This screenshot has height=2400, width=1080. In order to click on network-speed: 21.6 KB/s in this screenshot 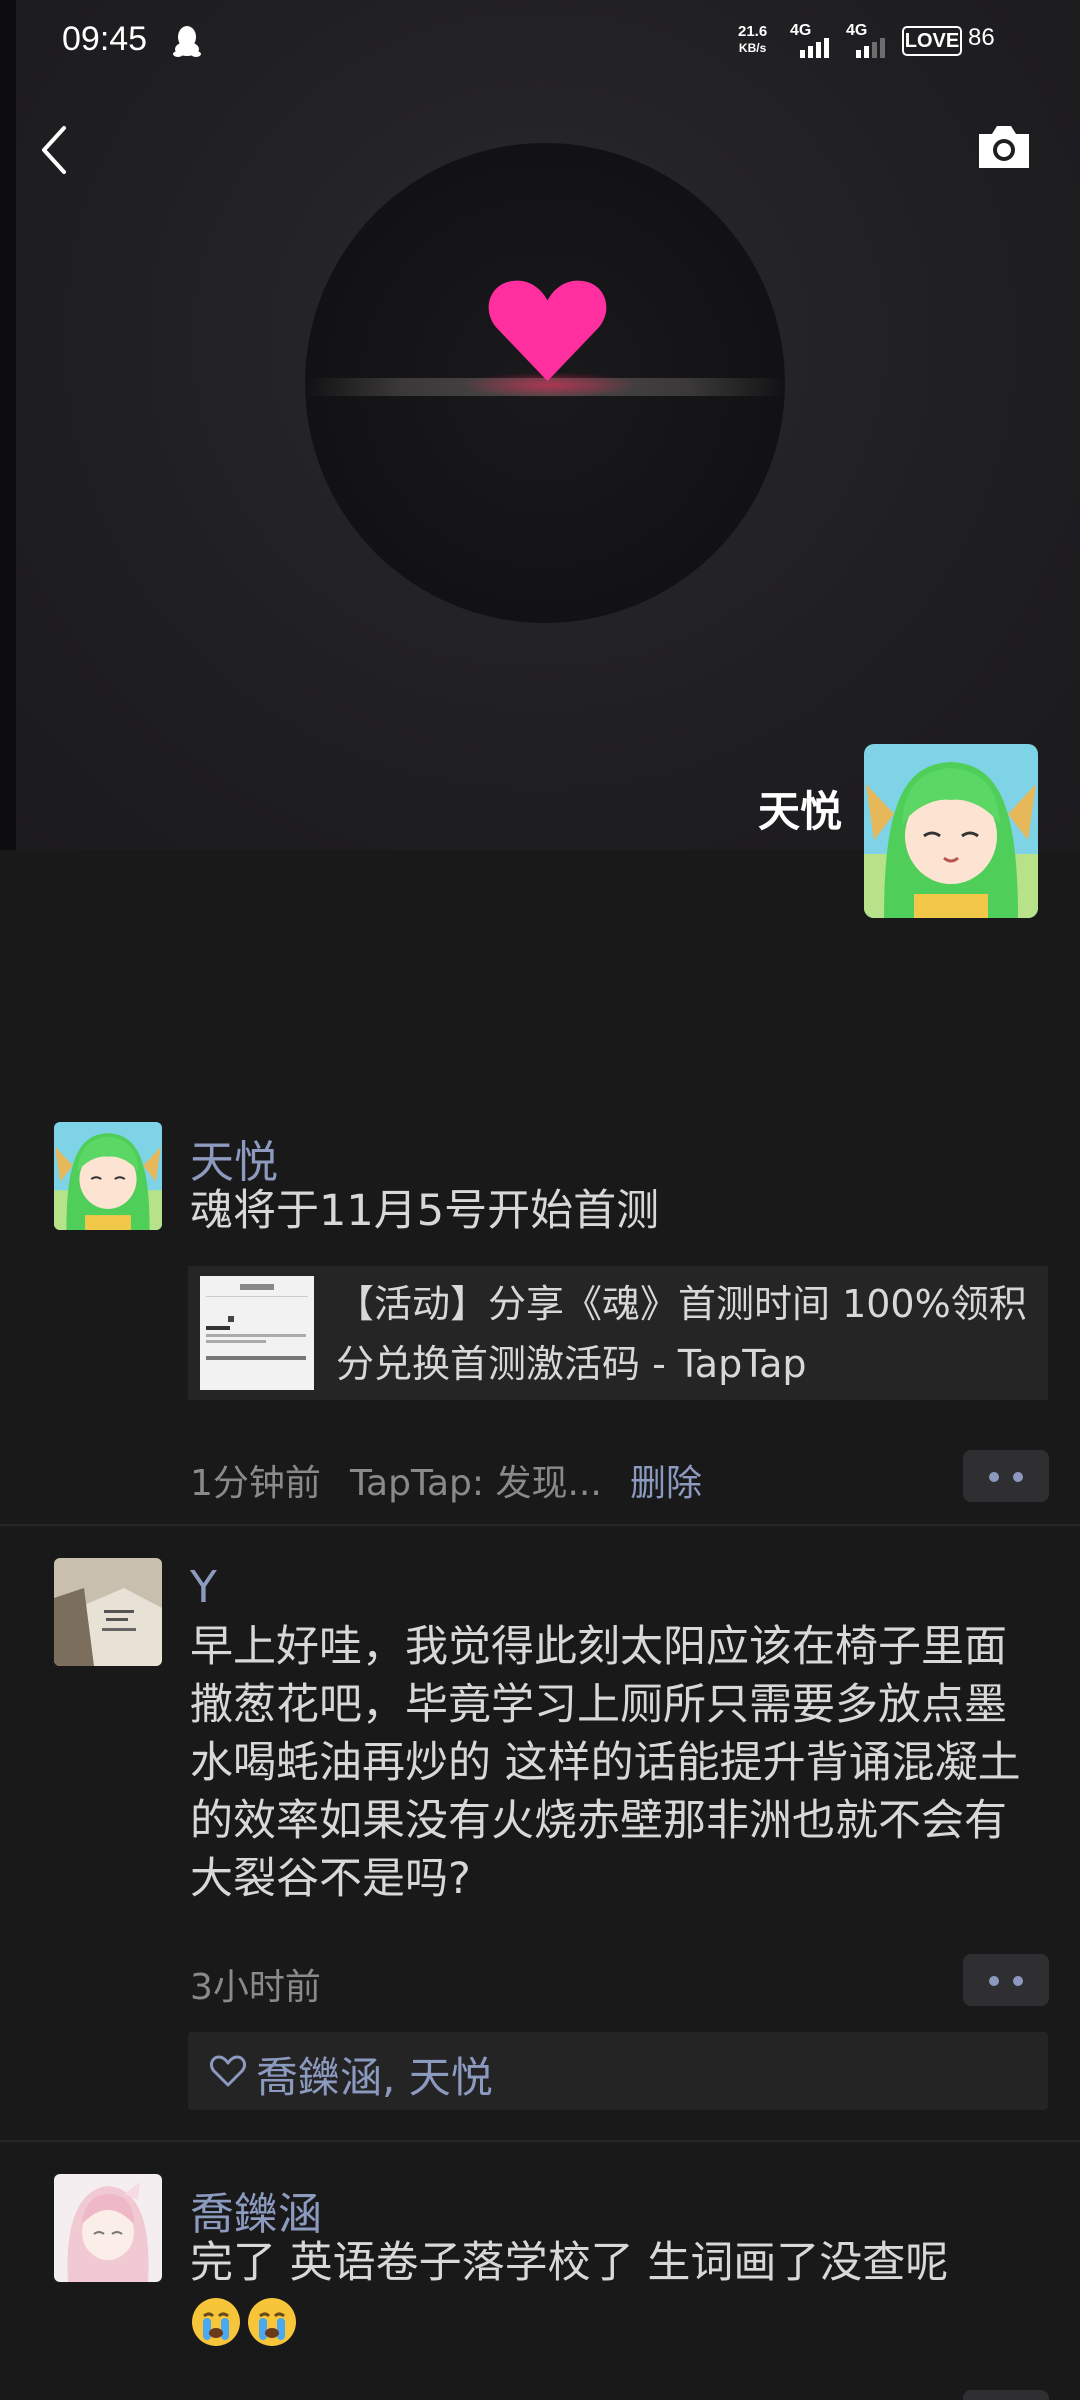, I will do `click(752, 40)`.